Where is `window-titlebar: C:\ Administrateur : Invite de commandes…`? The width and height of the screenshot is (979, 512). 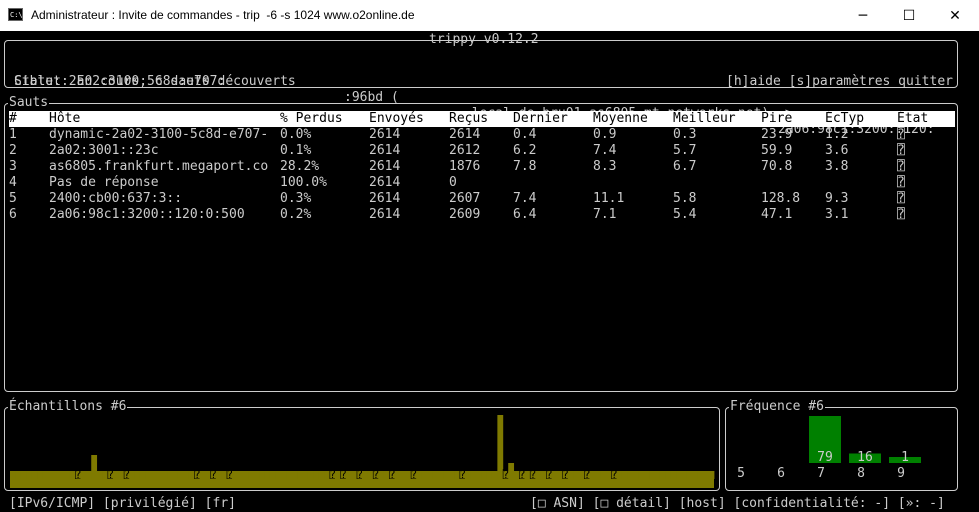
window-titlebar: C:\ Administrateur : Invite de commandes… is located at coordinates (489, 15).